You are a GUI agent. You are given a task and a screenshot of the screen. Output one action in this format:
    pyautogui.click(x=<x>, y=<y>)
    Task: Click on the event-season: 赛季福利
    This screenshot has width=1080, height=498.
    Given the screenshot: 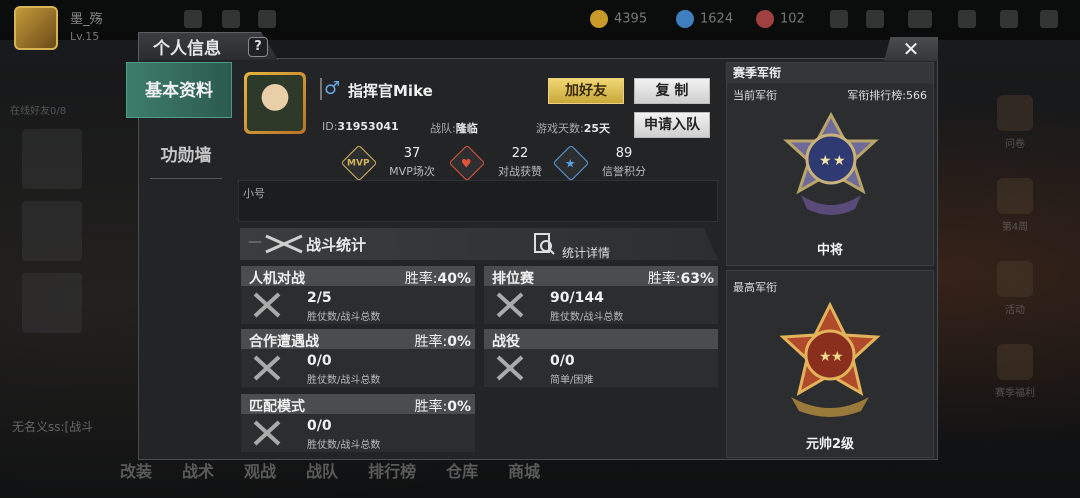 What is the action you would take?
    pyautogui.click(x=1015, y=371)
    